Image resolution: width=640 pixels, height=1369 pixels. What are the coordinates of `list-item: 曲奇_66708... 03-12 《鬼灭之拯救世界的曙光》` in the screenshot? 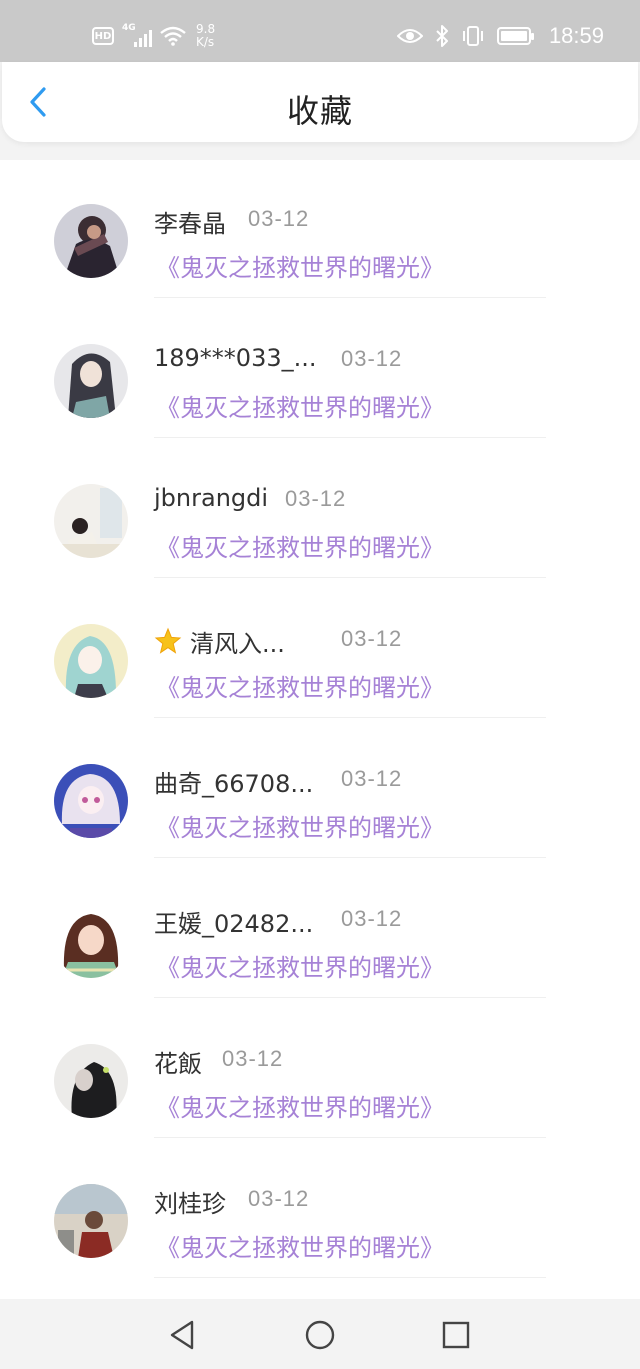 It's located at (320, 790).